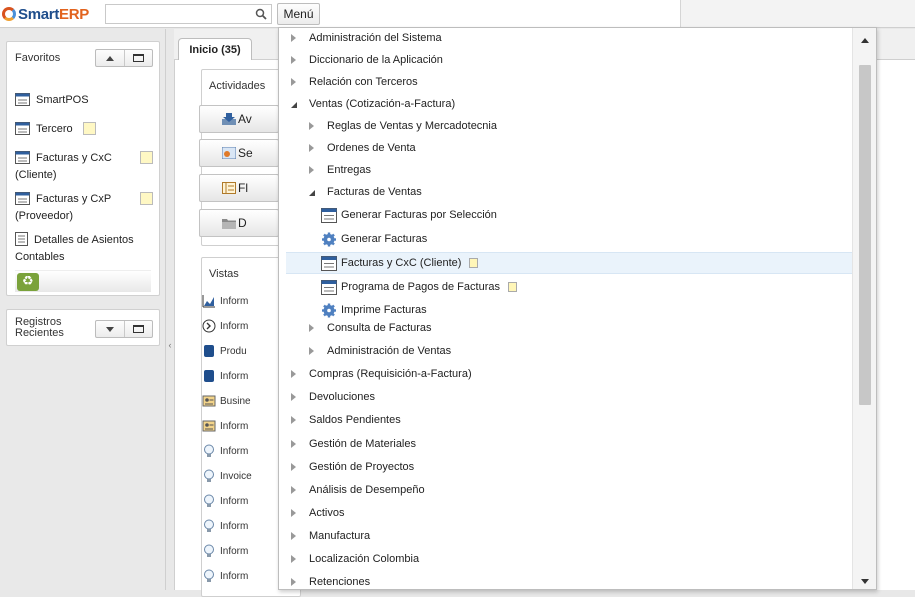 The width and height of the screenshot is (915, 597). I want to click on menu-folder-item: Compras (Requisición-a-Factura), so click(379, 374).